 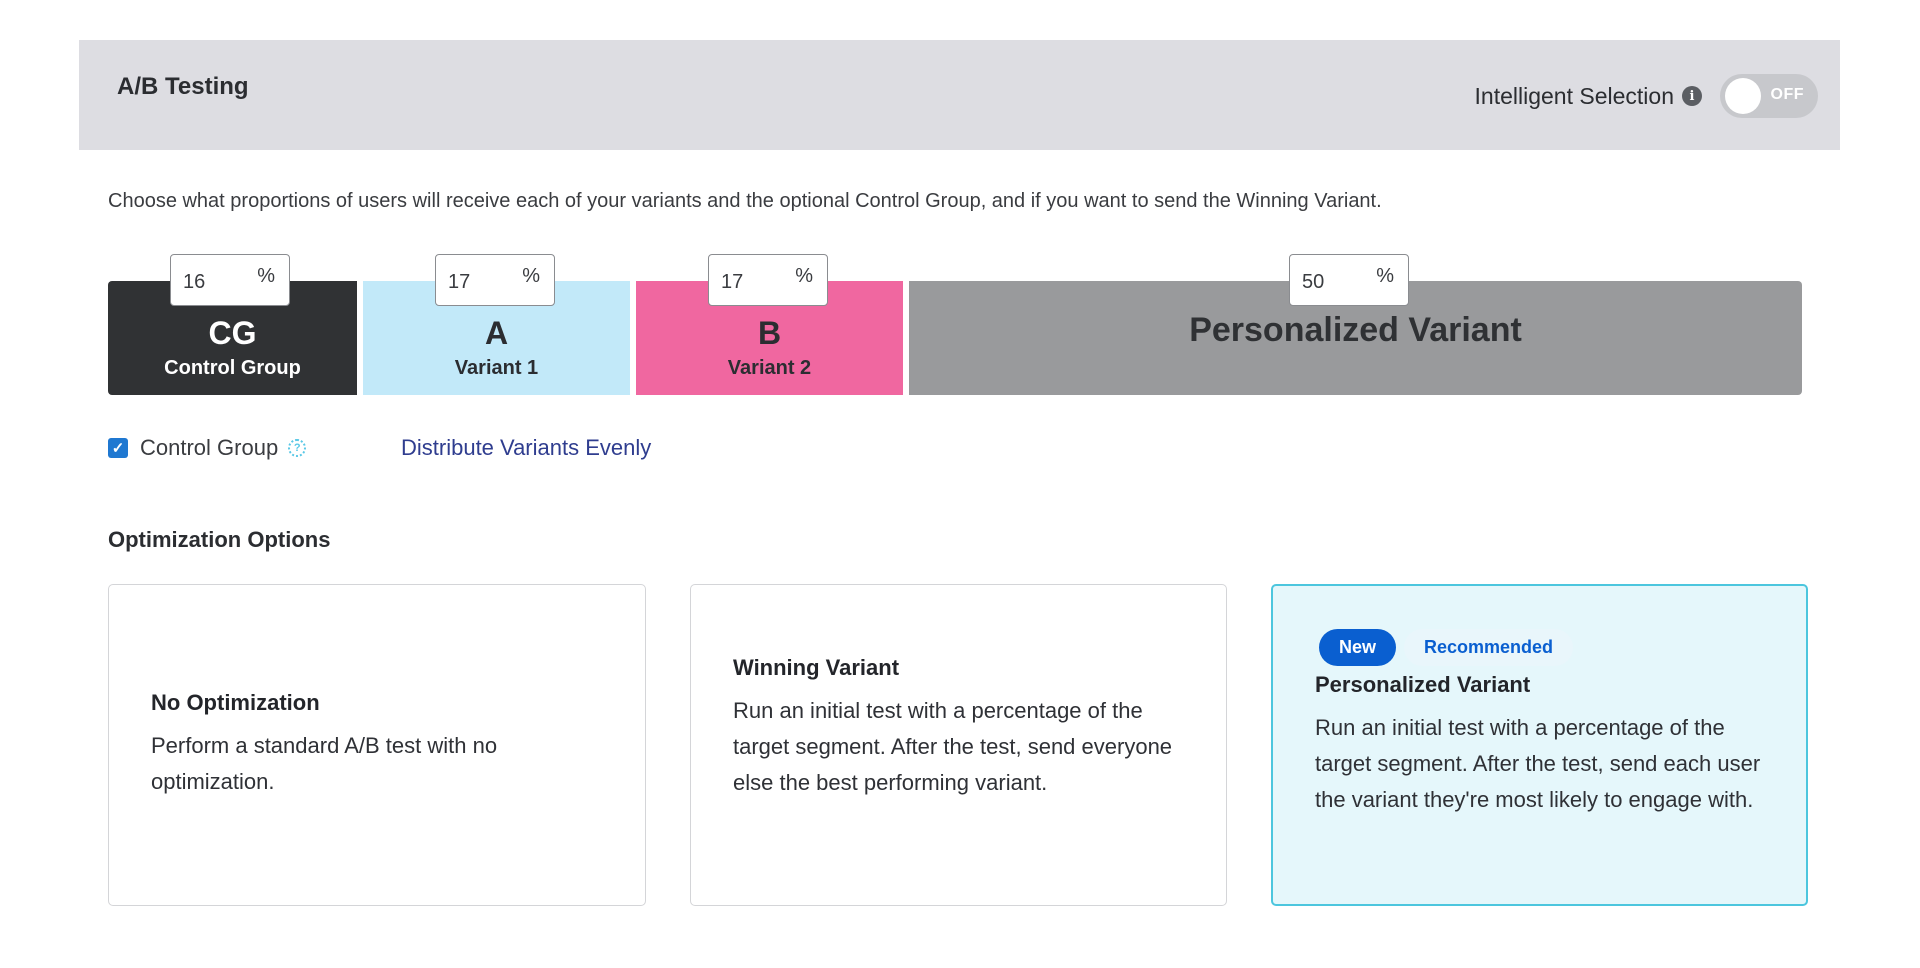 I want to click on personalized-variant-percent-field: %, so click(x=1349, y=280).